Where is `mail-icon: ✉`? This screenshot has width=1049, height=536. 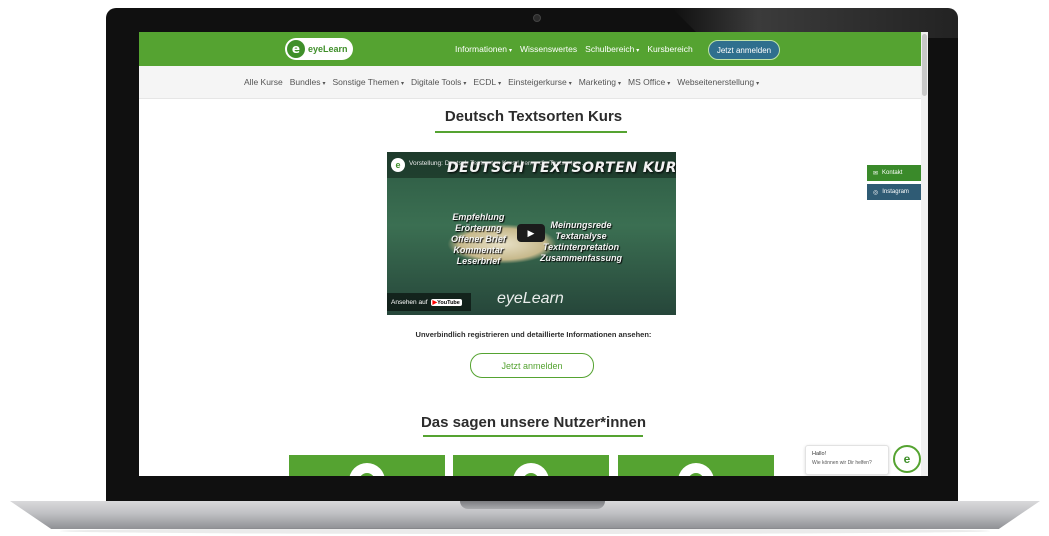
mail-icon: ✉ is located at coordinates (876, 173).